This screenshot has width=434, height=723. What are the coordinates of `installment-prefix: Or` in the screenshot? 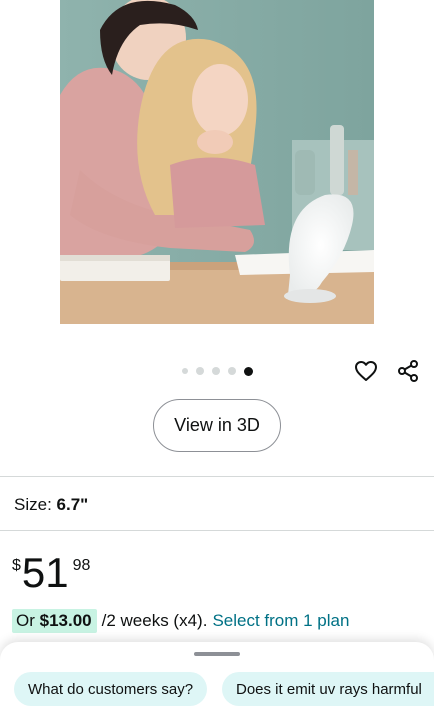 It's located at (25, 620).